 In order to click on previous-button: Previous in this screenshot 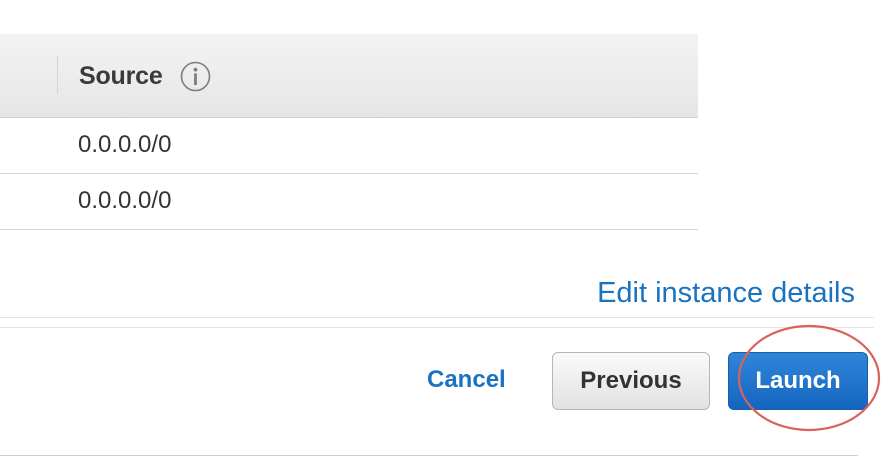, I will do `click(631, 381)`.